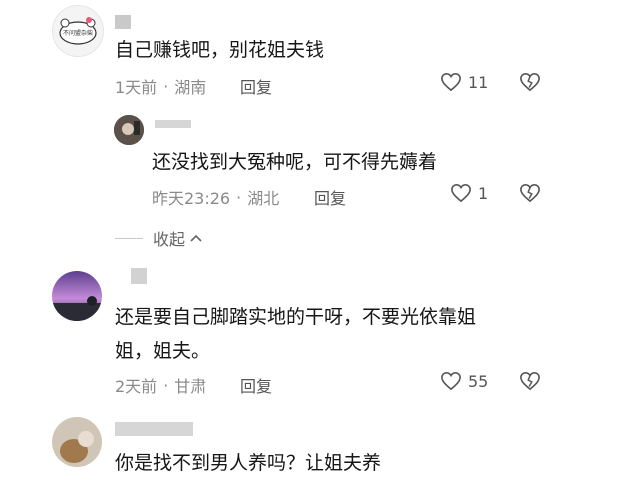 This screenshot has height=483, width=640. What do you see at coordinates (296, 317) in the screenshot?
I see `comment-text-line1: 还是要自己脚踏实地的干呀，不要光依靠姐` at bounding box center [296, 317].